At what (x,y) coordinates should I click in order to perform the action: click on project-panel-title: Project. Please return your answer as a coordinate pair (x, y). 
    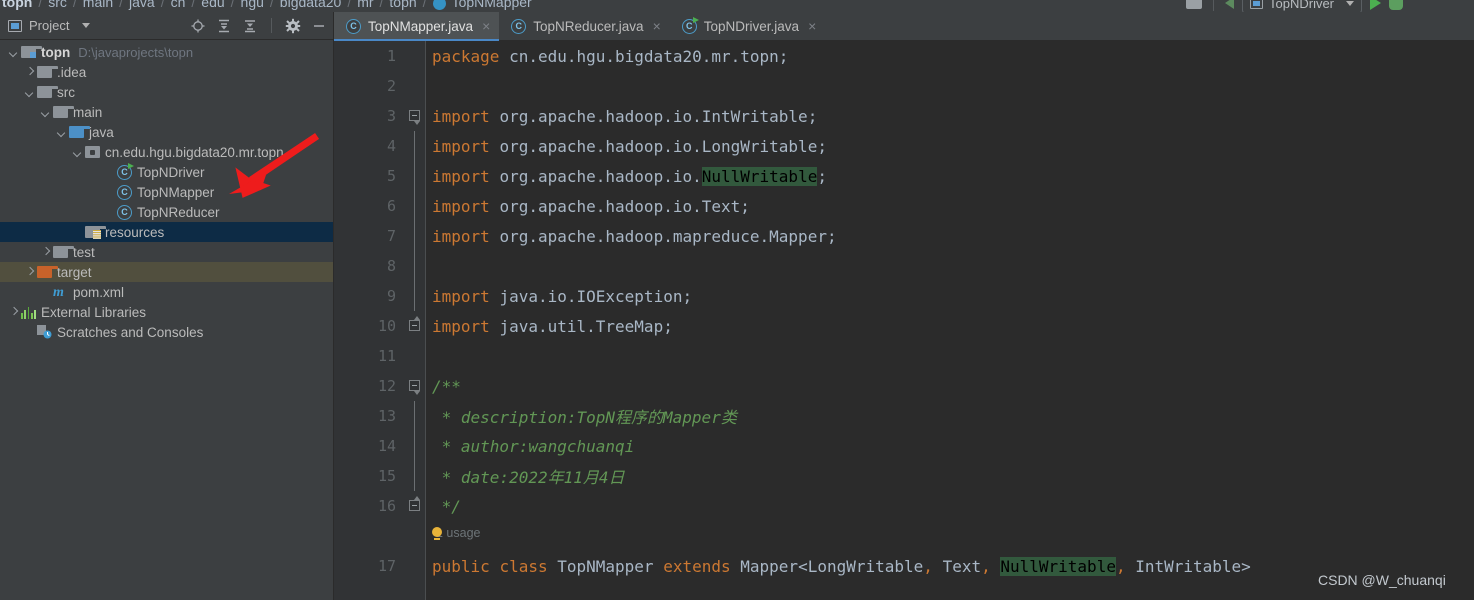
    Looking at the image, I should click on (49, 25).